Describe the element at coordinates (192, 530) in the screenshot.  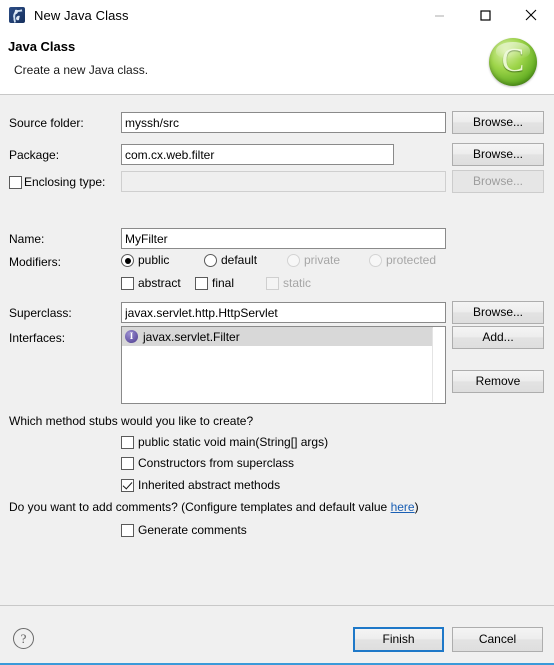
I see `generate-comments-label: Generate comments` at that location.